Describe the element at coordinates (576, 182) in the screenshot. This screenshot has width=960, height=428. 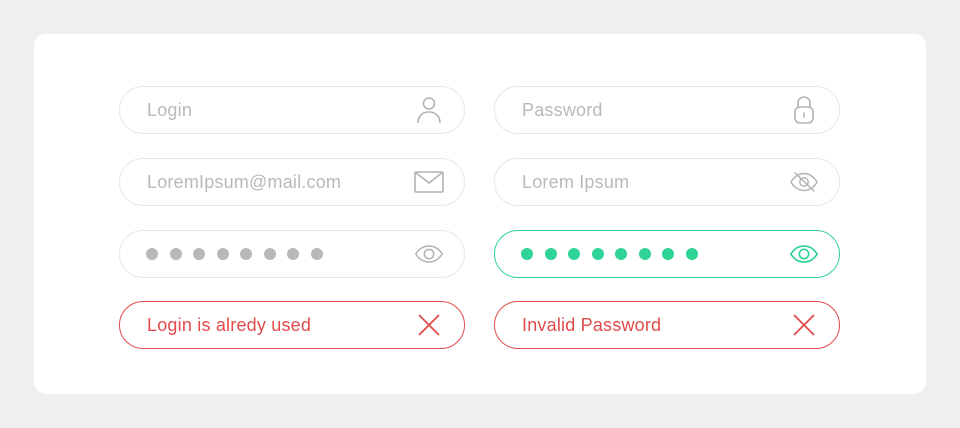
I see `name-value: Lorem Ipsum` at that location.